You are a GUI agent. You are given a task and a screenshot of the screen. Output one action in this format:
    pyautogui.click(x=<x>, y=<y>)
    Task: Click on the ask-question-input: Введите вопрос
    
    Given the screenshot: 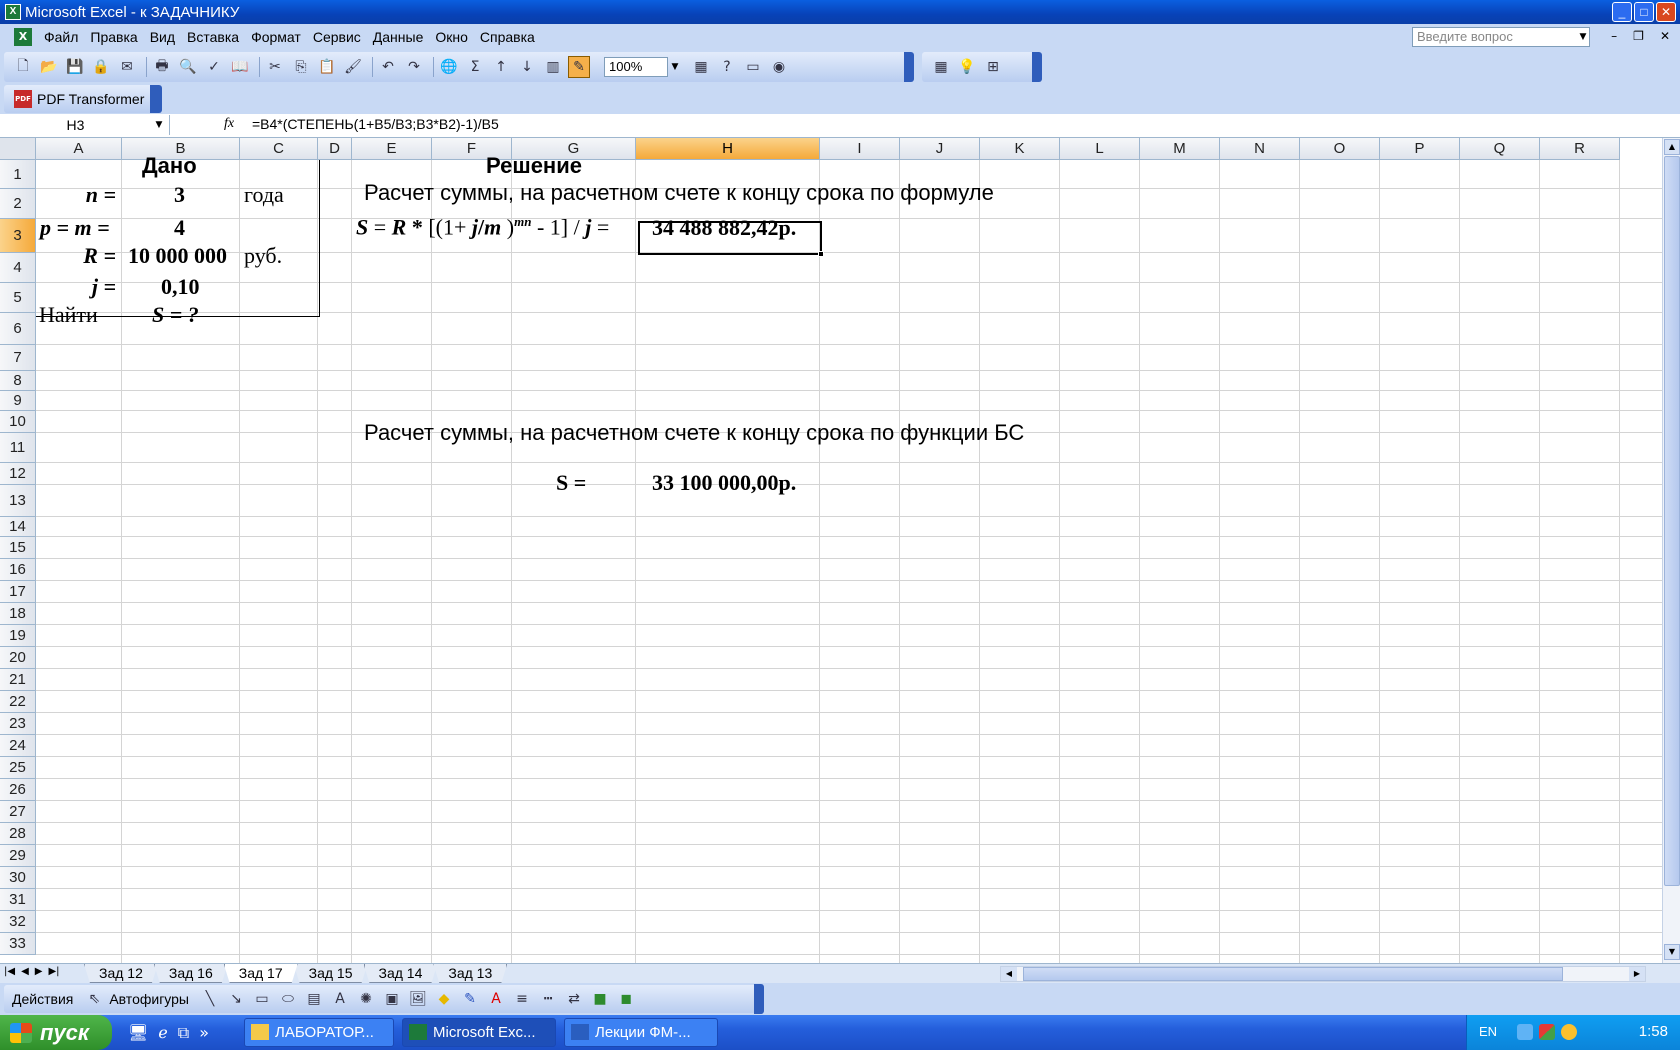 What is the action you would take?
    pyautogui.click(x=1501, y=37)
    